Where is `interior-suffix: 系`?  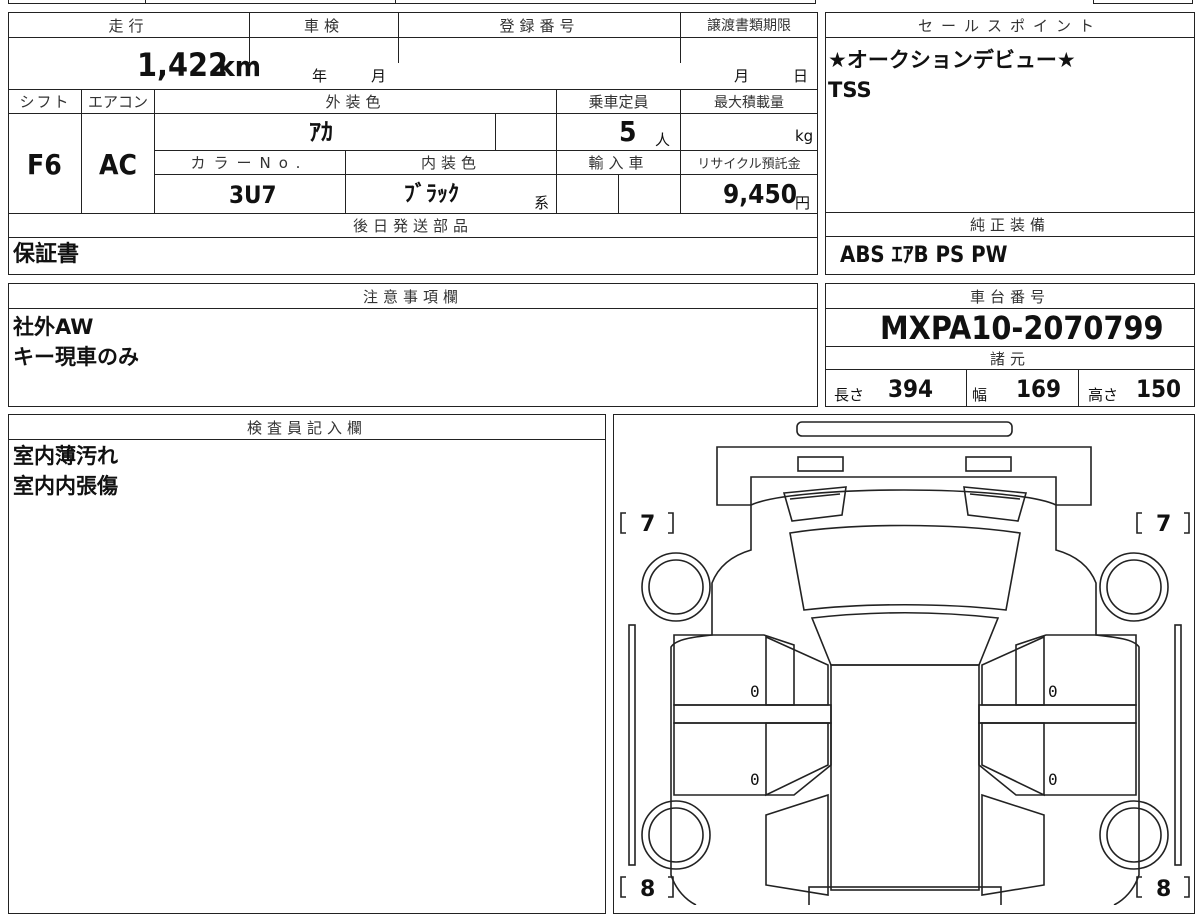 interior-suffix: 系 is located at coordinates (542, 203).